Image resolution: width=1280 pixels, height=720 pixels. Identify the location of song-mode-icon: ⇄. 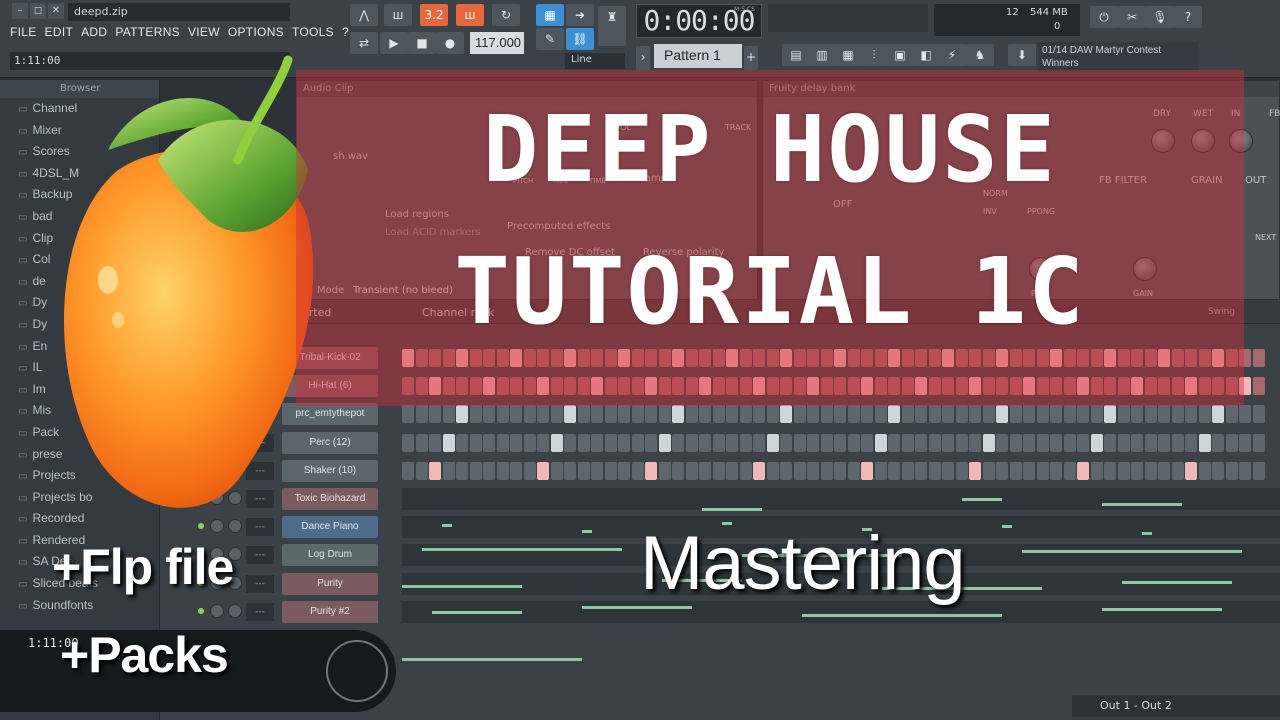
(364, 43).